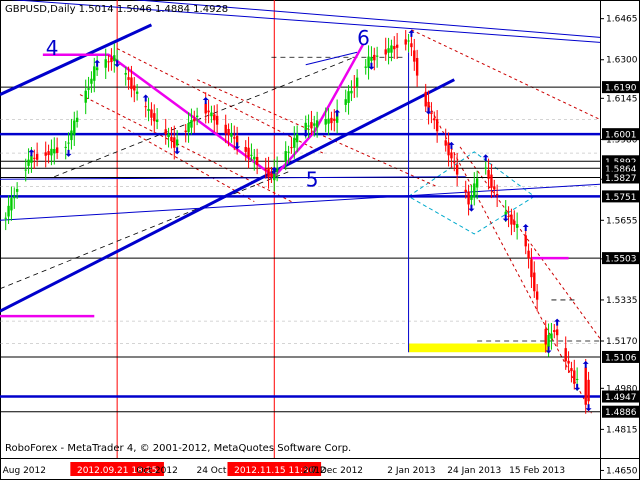 The height and width of the screenshot is (480, 640). I want to click on price-tick-label: 1.5655, so click(622, 221).